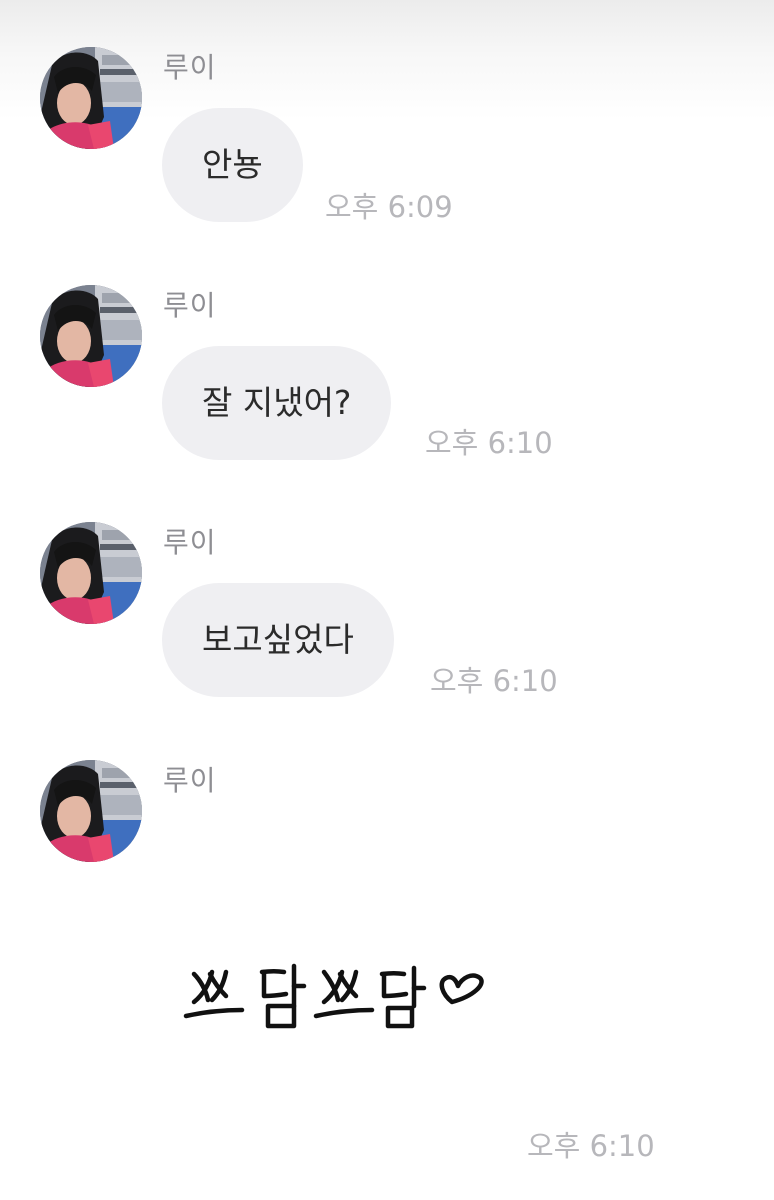 This screenshot has width=774, height=1200. I want to click on message-bubble: 안뇽, so click(232, 165).